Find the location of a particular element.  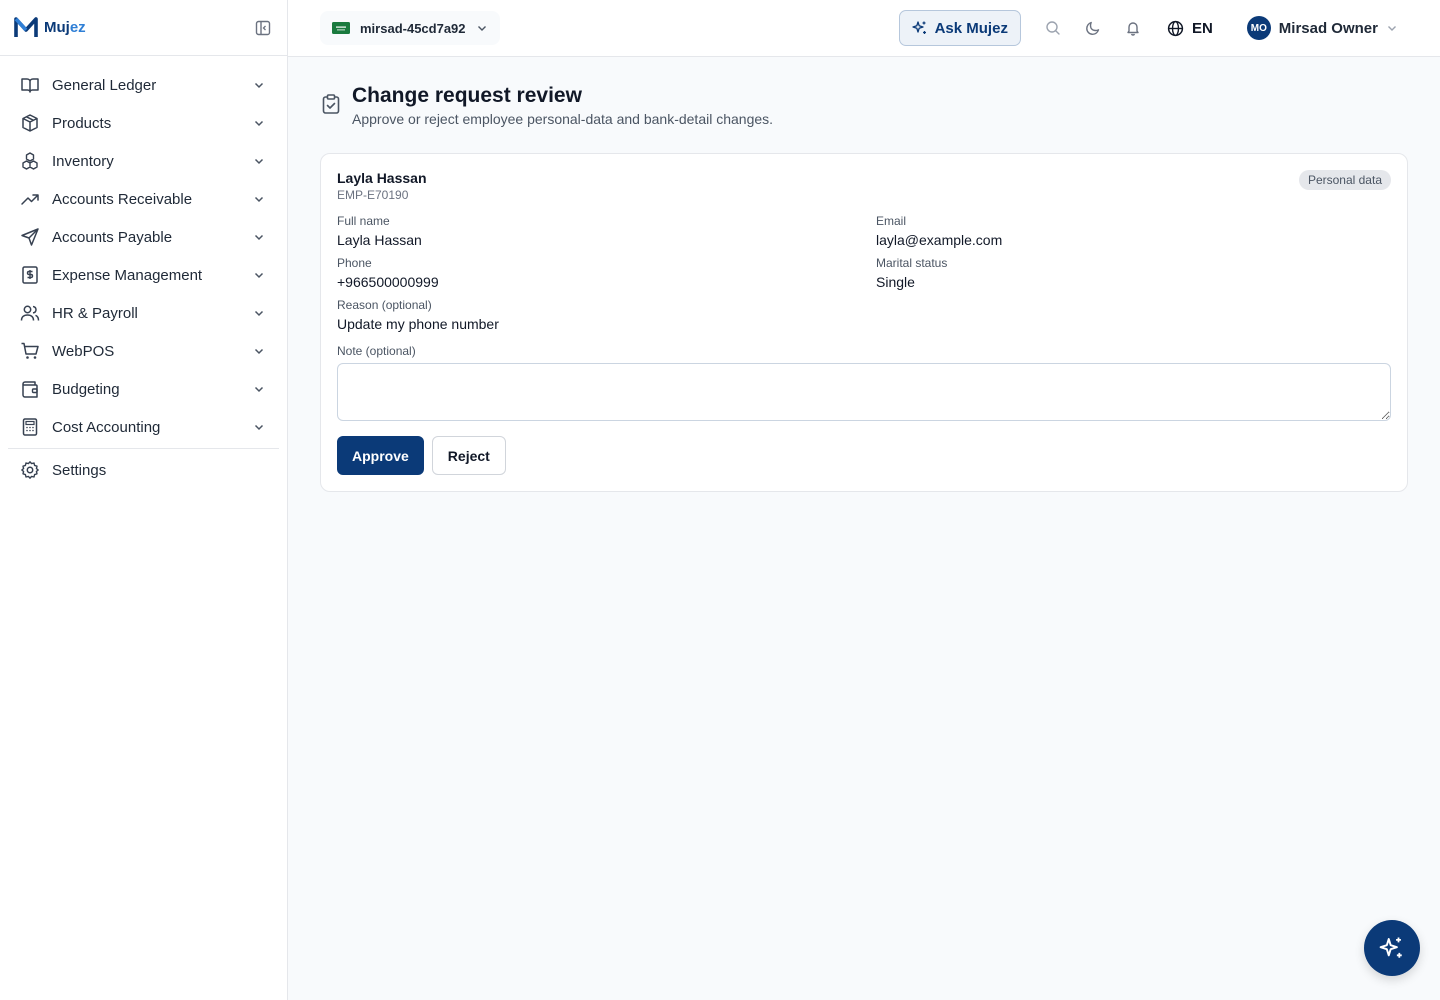

saudi-flag-icon is located at coordinates (341, 28).